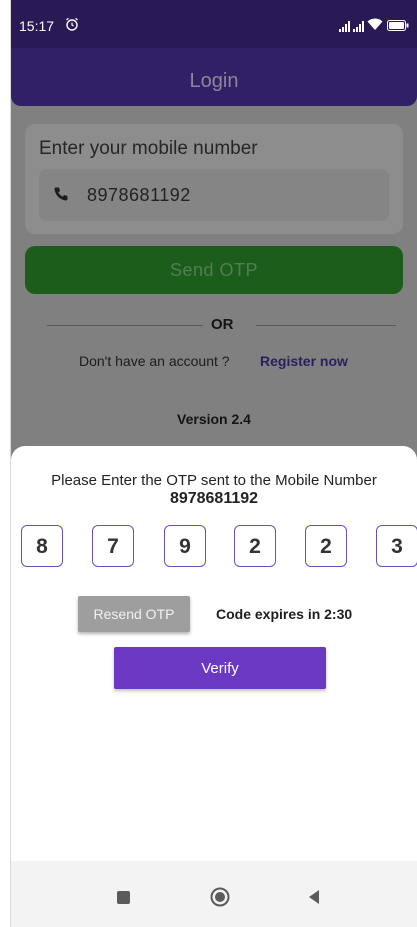  What do you see at coordinates (154, 361) in the screenshot?
I see `no-account-text: Don't have an account ?` at bounding box center [154, 361].